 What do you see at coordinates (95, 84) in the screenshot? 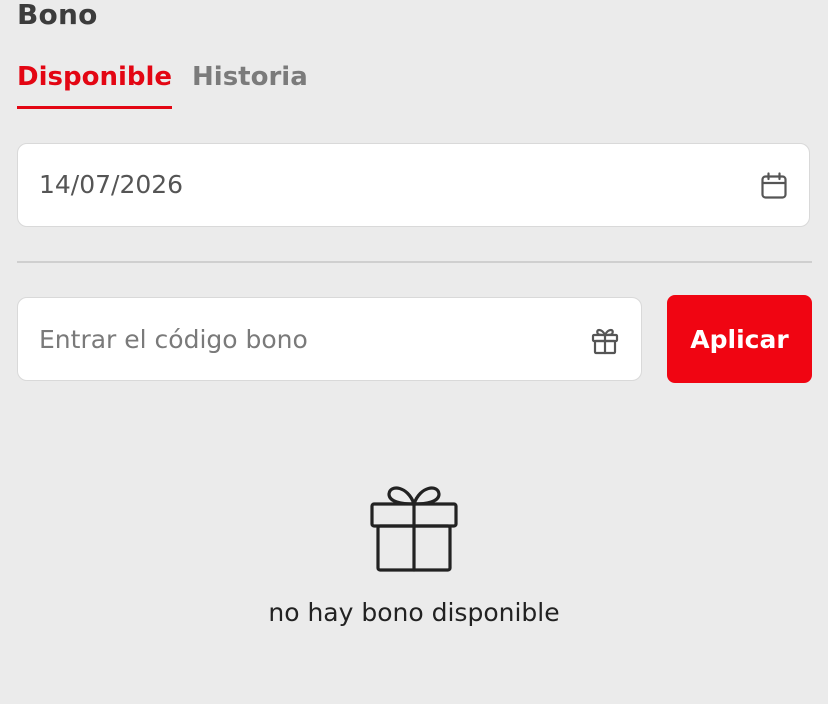
I see `tab-disponible: Disponible` at bounding box center [95, 84].